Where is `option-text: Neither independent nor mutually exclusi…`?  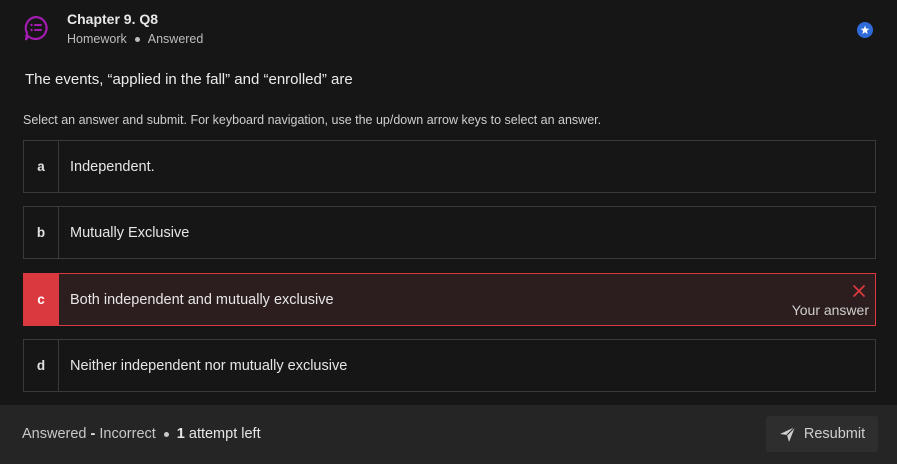
option-text: Neither independent nor mutually exclusi… is located at coordinates (209, 365).